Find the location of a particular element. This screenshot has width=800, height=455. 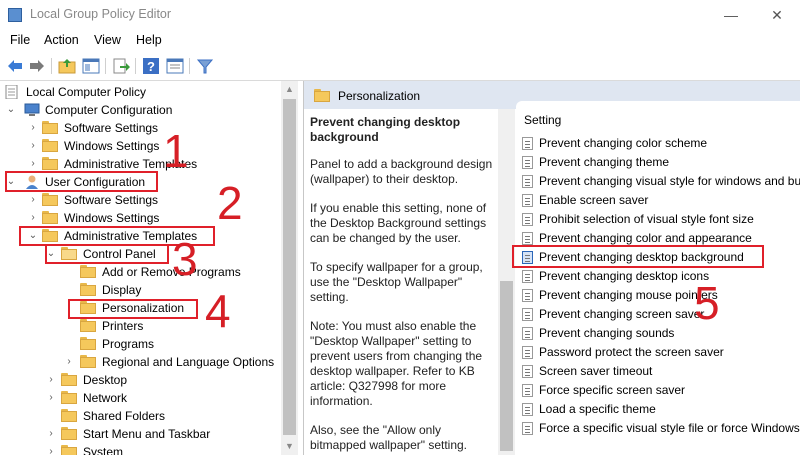

chevron-down-icon: ⌄ is located at coordinates (11, 110).